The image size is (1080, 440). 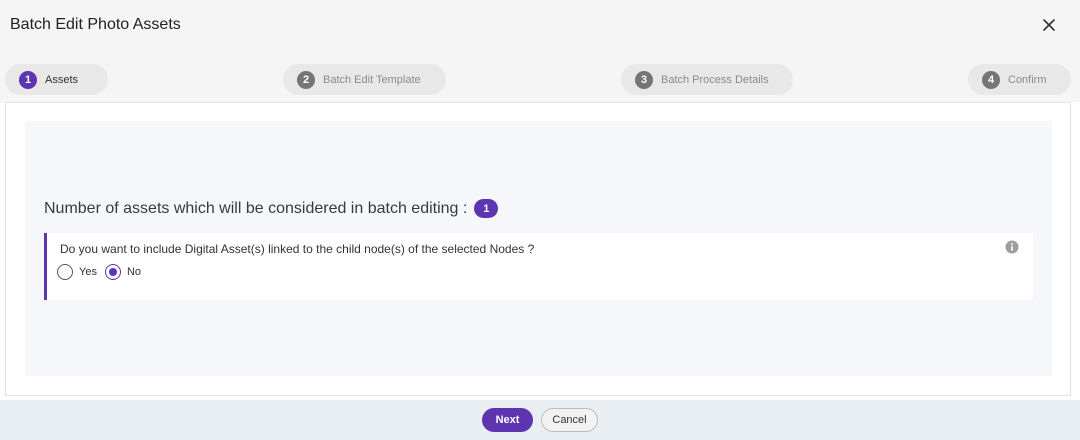 I want to click on dialog-title: Batch Edit Photo Assets, so click(x=95, y=24).